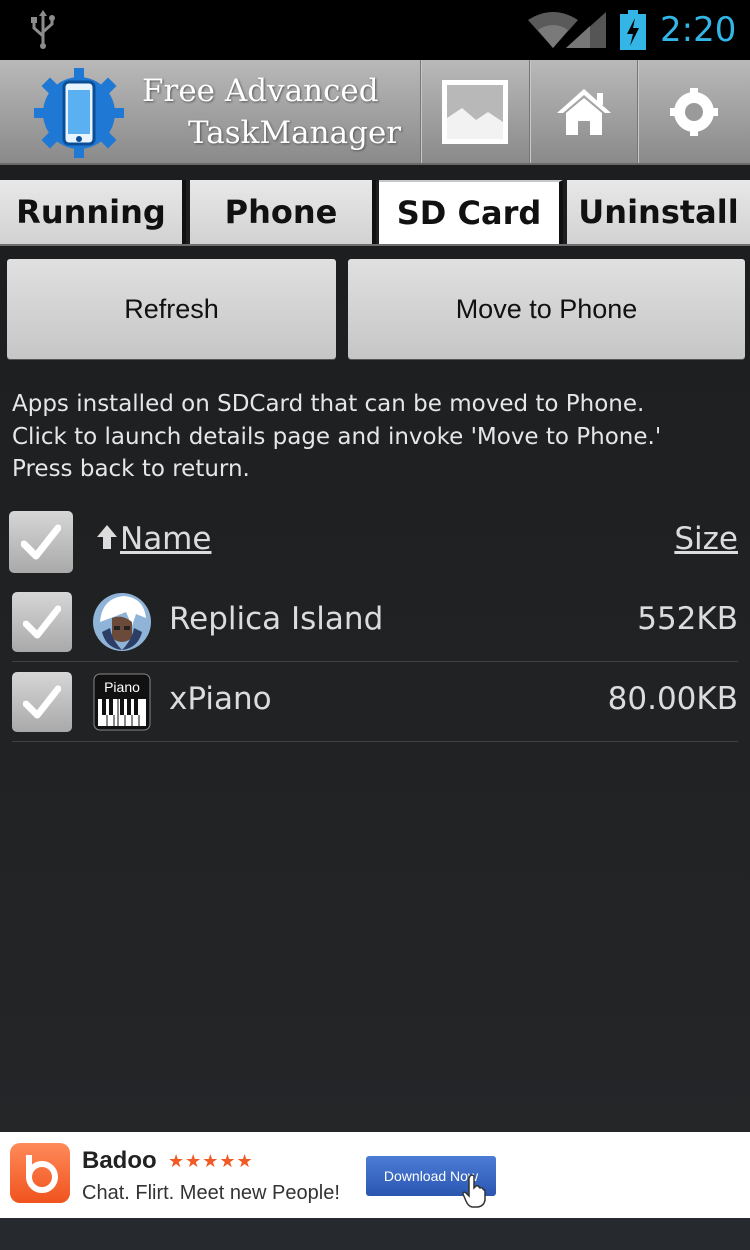 This screenshot has height=1250, width=750. I want to click on replica-island-icon, so click(122, 622).